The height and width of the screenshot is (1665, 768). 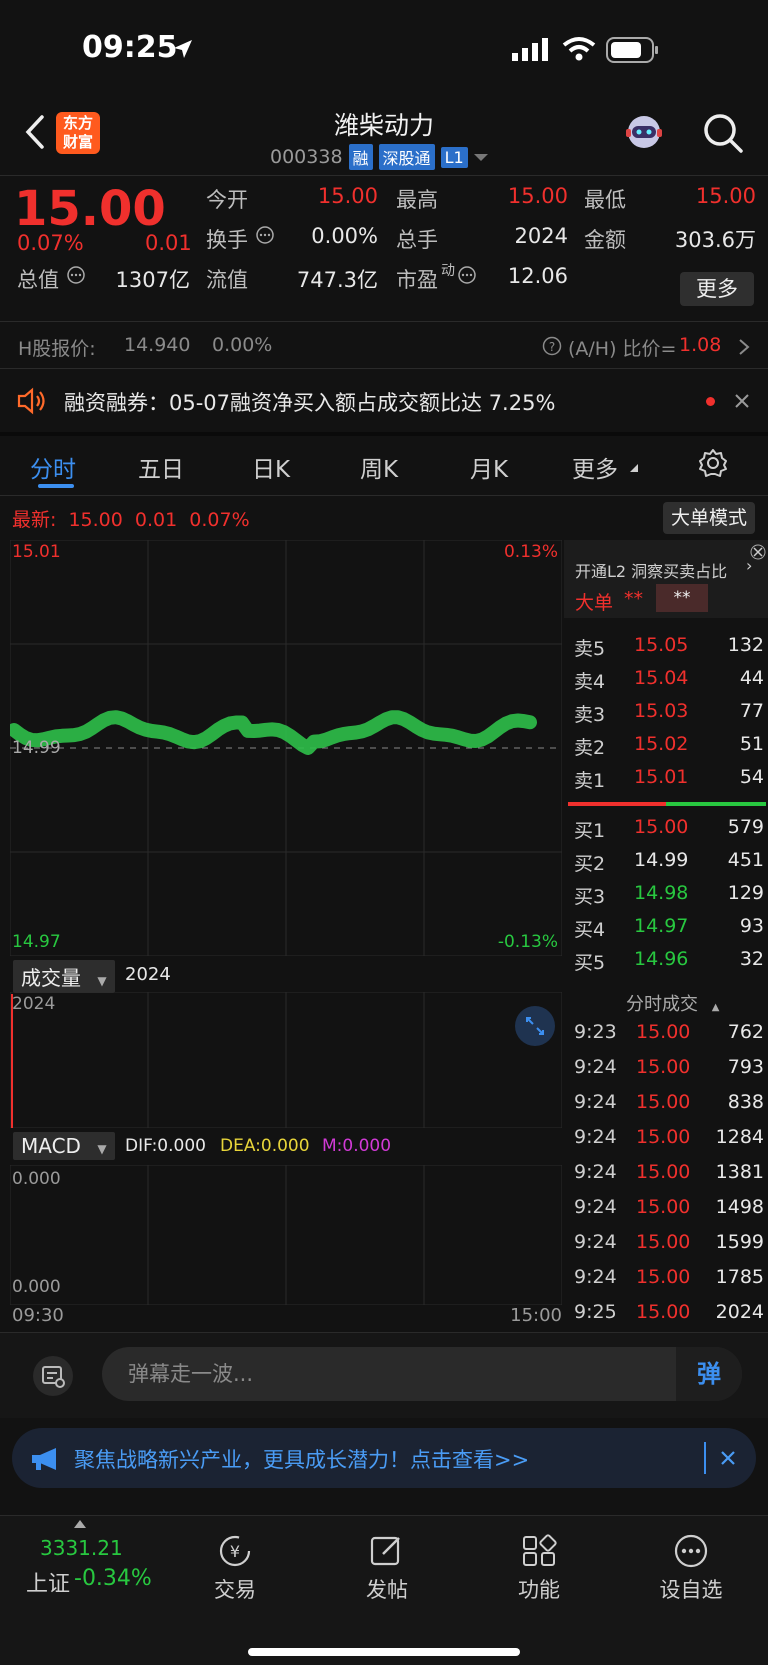 What do you see at coordinates (672, 1003) in the screenshot?
I see `ticks-title: 分时成交 ▲` at bounding box center [672, 1003].